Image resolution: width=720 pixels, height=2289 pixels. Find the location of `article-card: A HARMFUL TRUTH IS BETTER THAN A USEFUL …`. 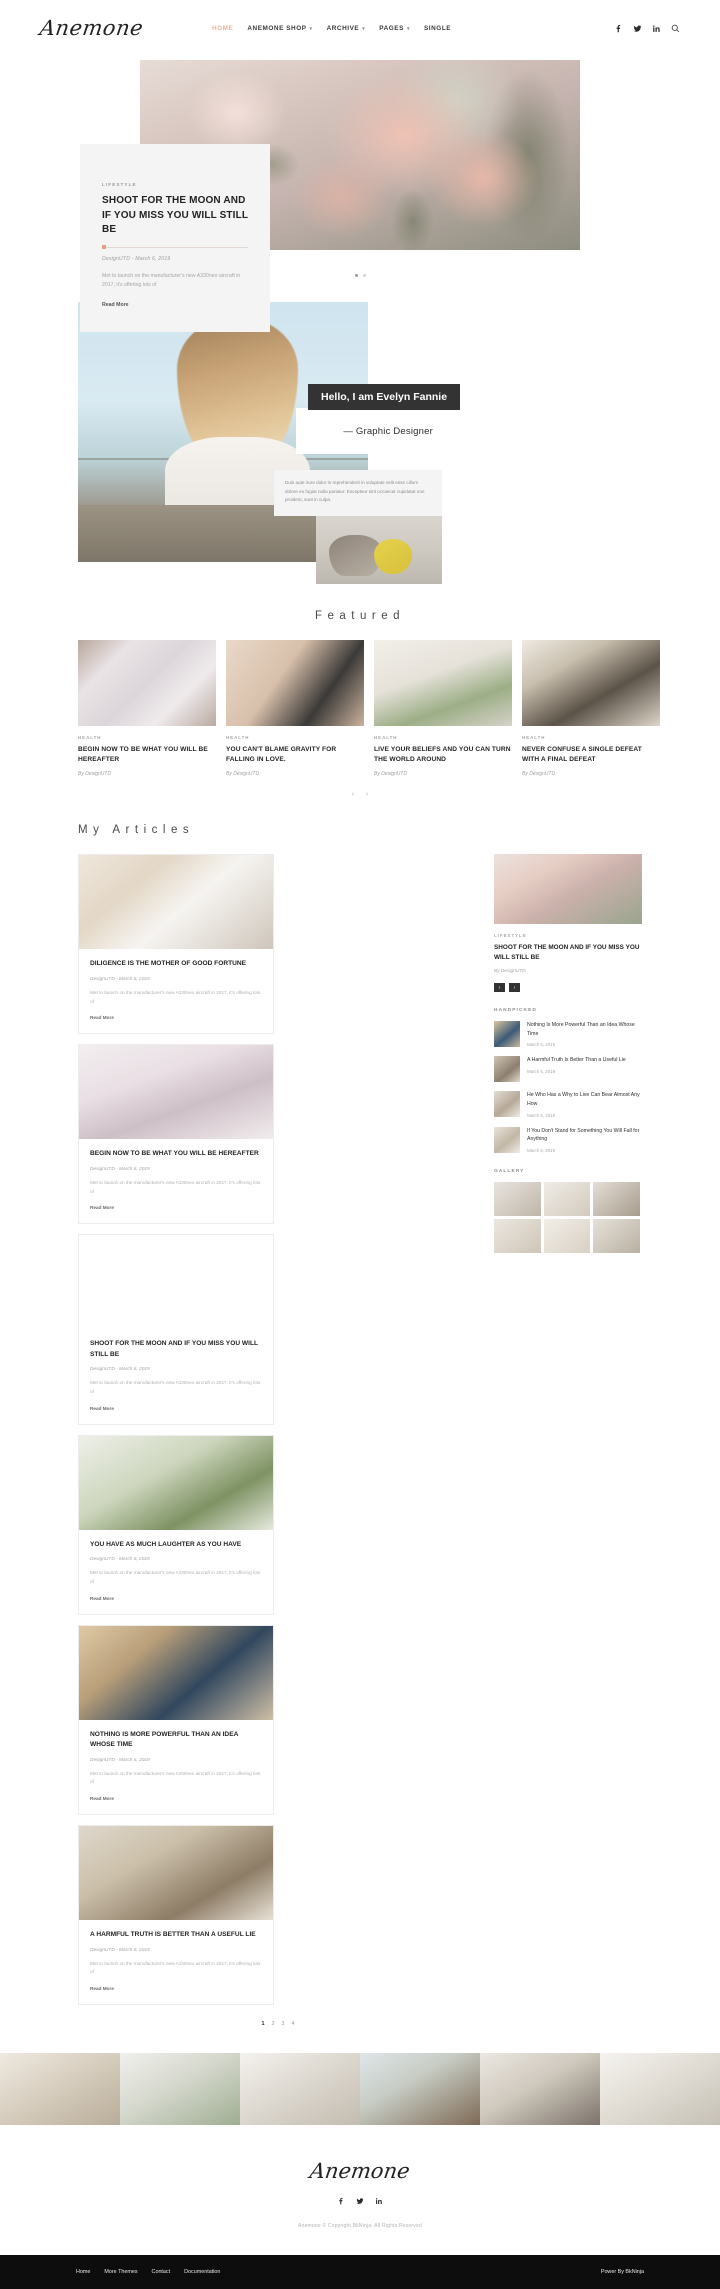

article-card: A HARMFUL TRUTH IS BETTER THAN A USEFUL … is located at coordinates (176, 1915).